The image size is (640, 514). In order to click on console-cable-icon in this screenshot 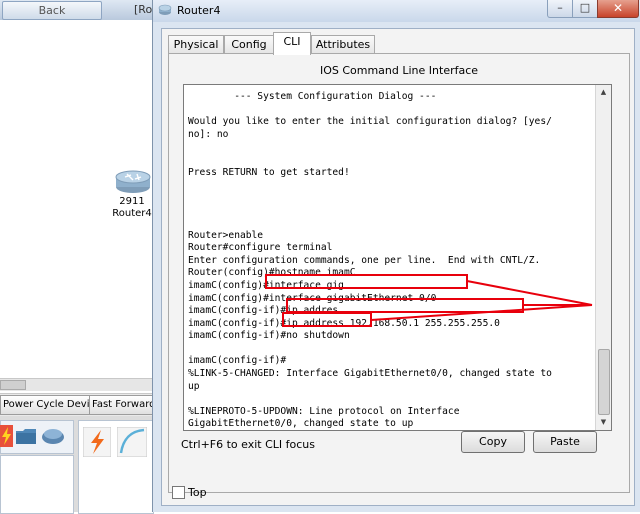, I will do `click(132, 442)`.